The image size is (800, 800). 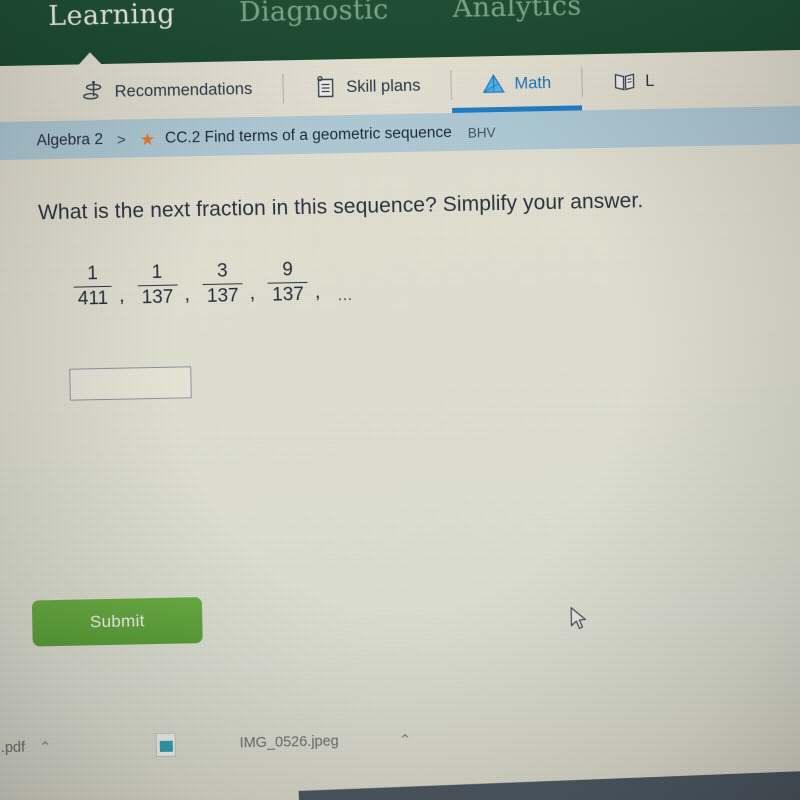 I want to click on topnav-item-diagnostic: Diagnostic, so click(x=314, y=15).